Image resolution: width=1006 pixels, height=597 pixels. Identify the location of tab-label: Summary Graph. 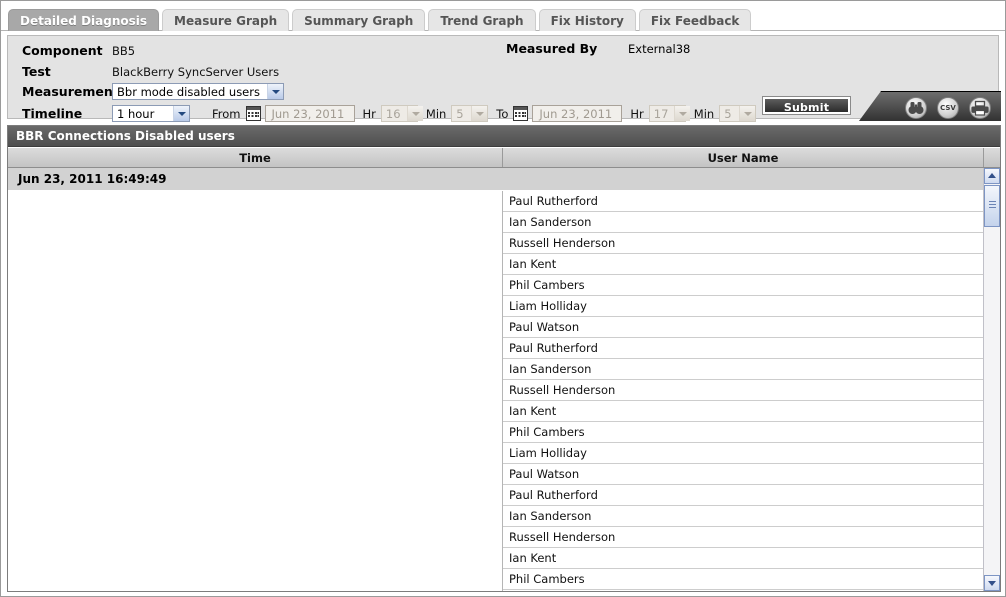
(359, 21).